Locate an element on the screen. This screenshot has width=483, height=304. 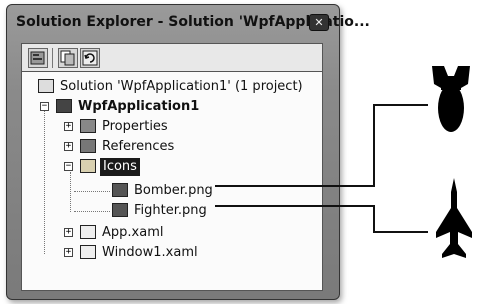
properties-button is located at coordinates (38, 58).